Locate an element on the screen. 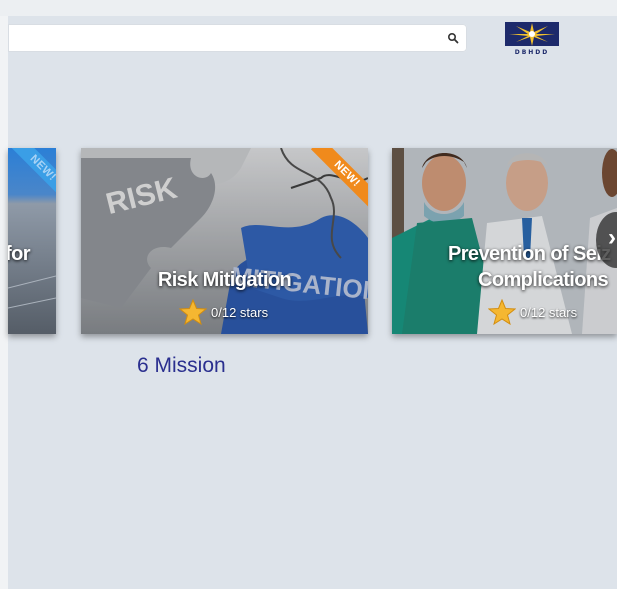  top-bar is located at coordinates (308, 8).